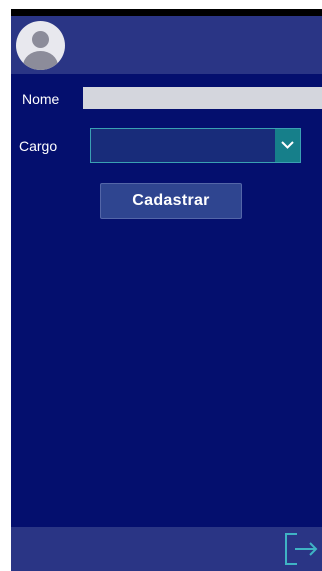 The width and height of the screenshot is (322, 571). What do you see at coordinates (40, 60) in the screenshot?
I see `avatar-shoulders` at bounding box center [40, 60].